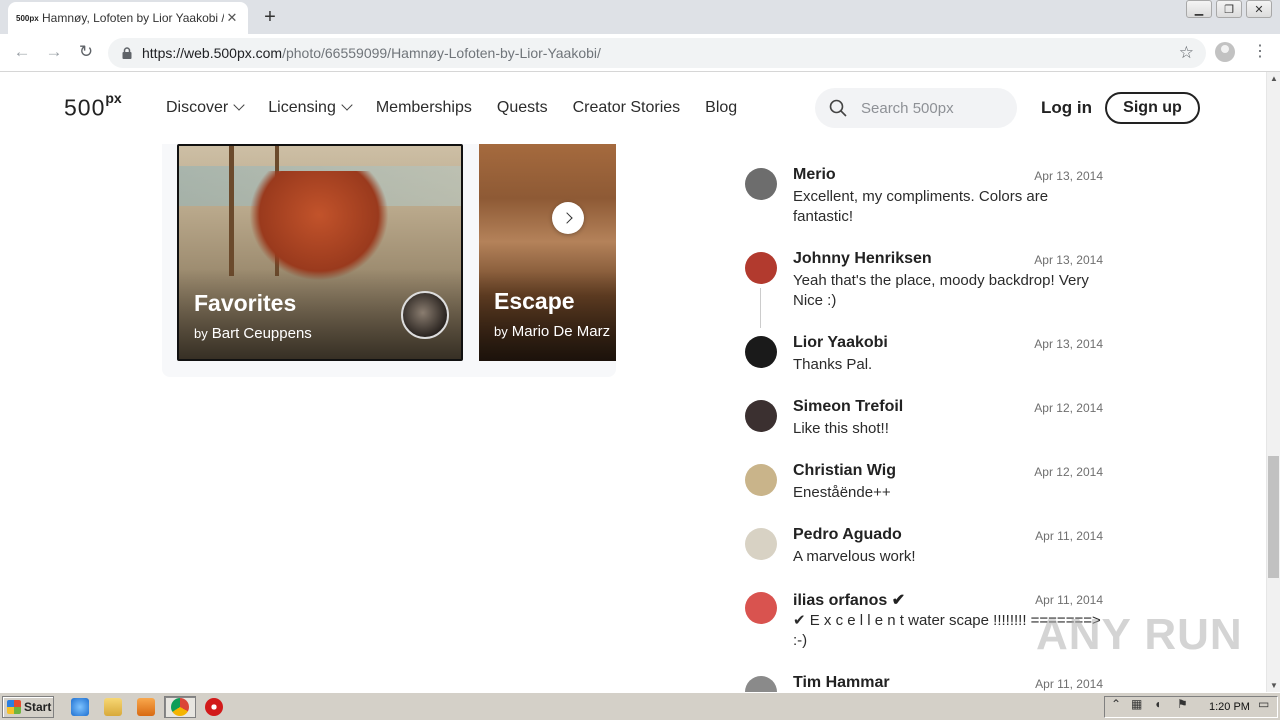  What do you see at coordinates (146, 707) in the screenshot?
I see `media-player-icon` at bounding box center [146, 707].